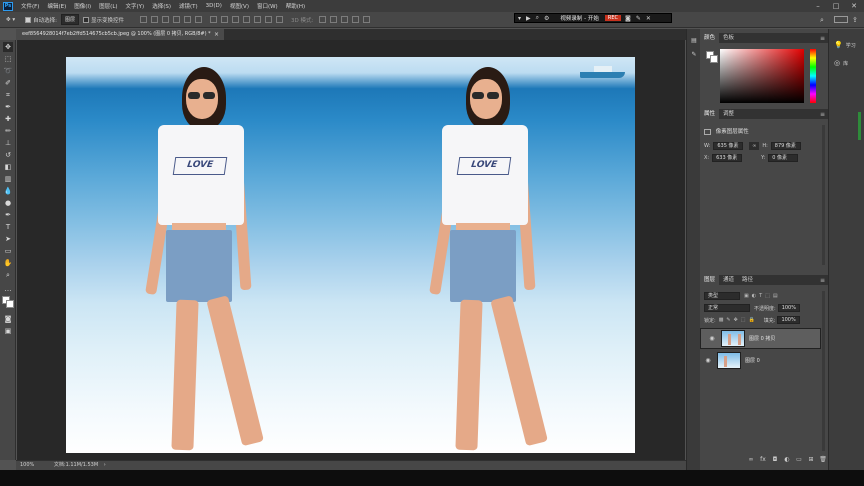 Image resolution: width=864 pixels, height=486 pixels. What do you see at coordinates (762, 296) in the screenshot?
I see `layer-filter-icons: ▣◐T⬚▤` at bounding box center [762, 296].